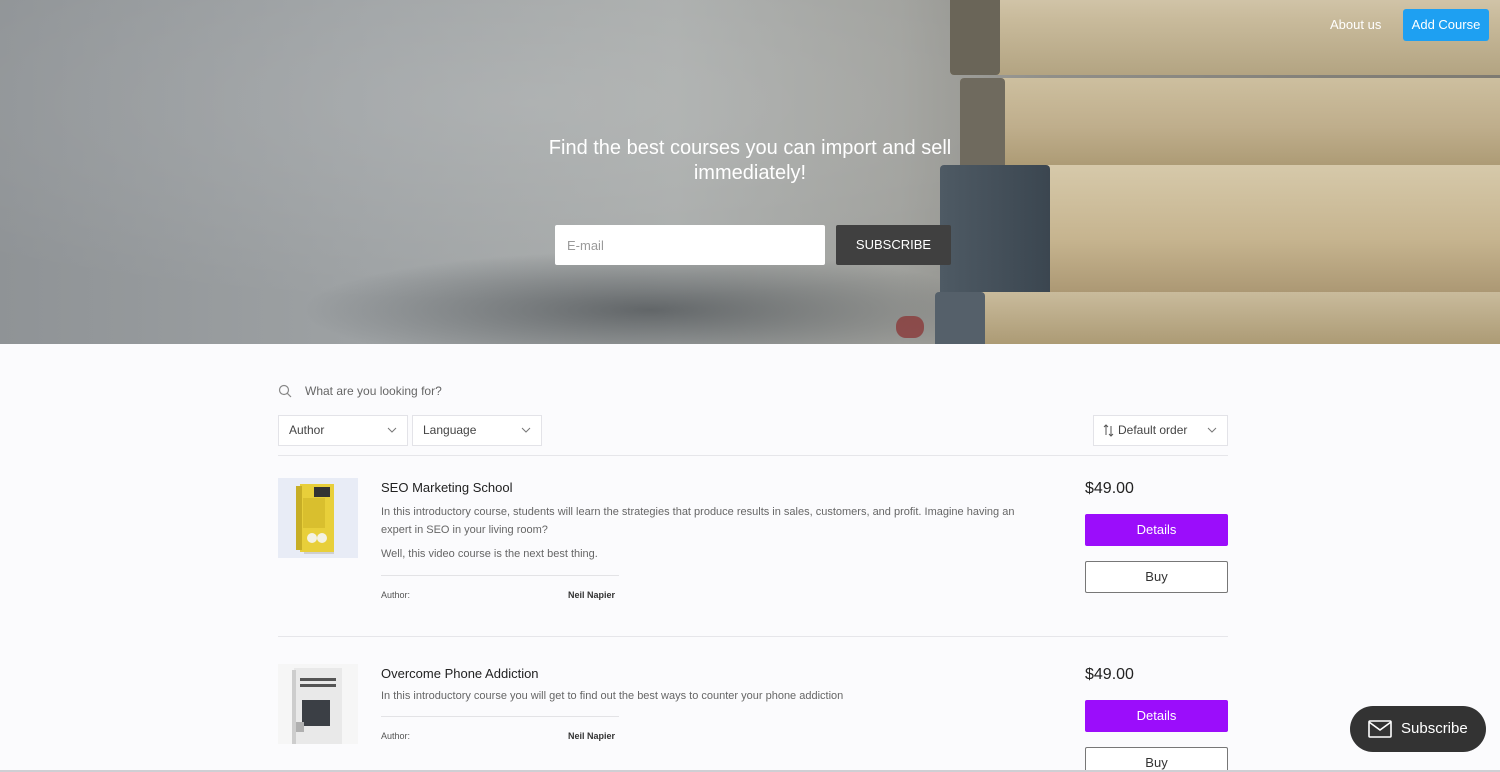 The image size is (1500, 772). What do you see at coordinates (1153, 430) in the screenshot?
I see `sort-order-label: Default order` at bounding box center [1153, 430].